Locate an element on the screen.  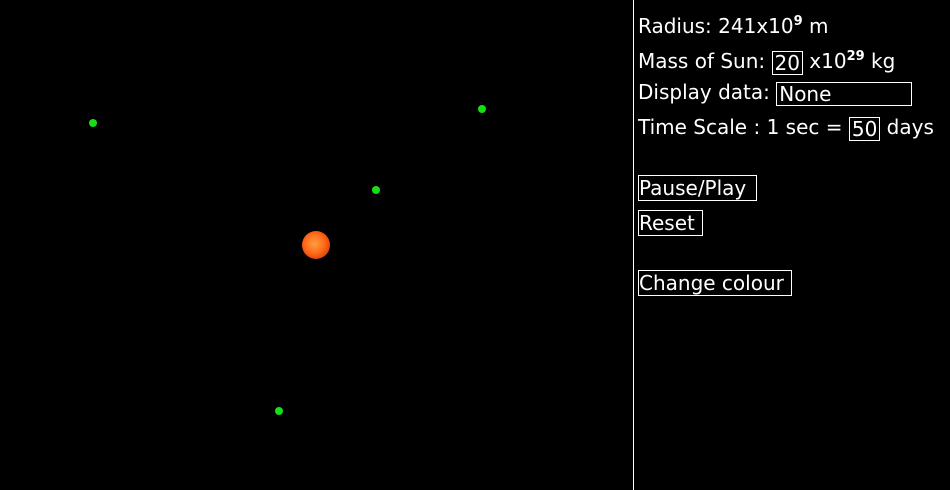
panel-divider is located at coordinates (633, 245).